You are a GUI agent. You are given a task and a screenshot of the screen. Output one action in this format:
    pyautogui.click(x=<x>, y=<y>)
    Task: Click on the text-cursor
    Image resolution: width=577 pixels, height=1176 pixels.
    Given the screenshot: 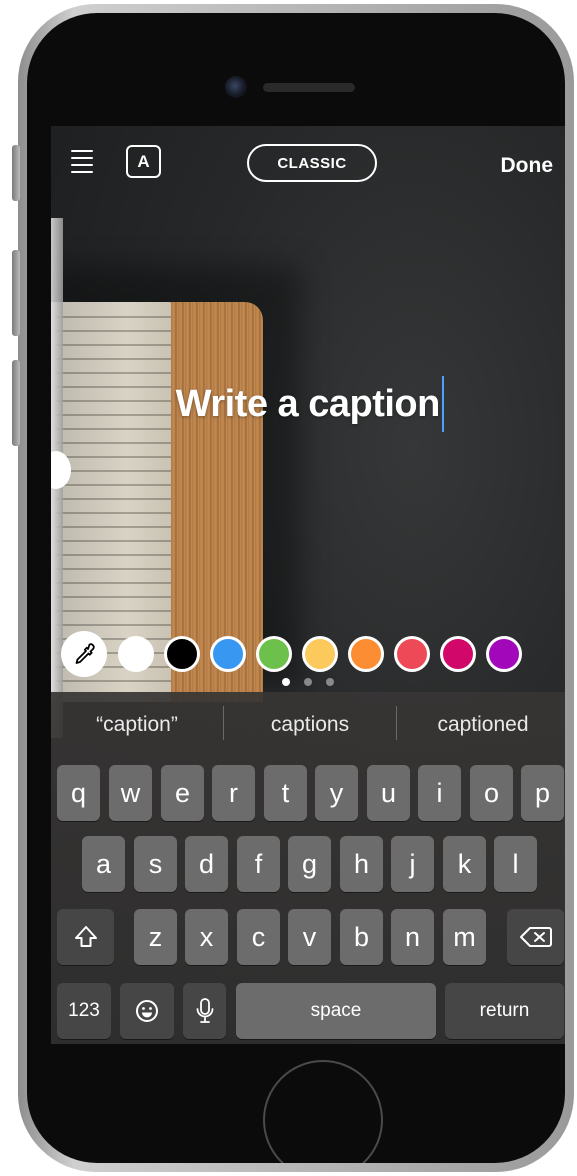 What is the action you would take?
    pyautogui.click(x=443, y=404)
    